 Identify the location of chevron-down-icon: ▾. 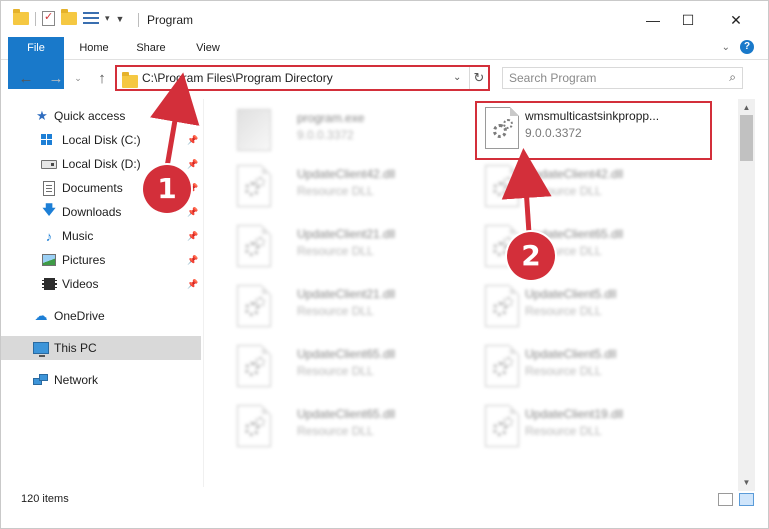
(107, 18).